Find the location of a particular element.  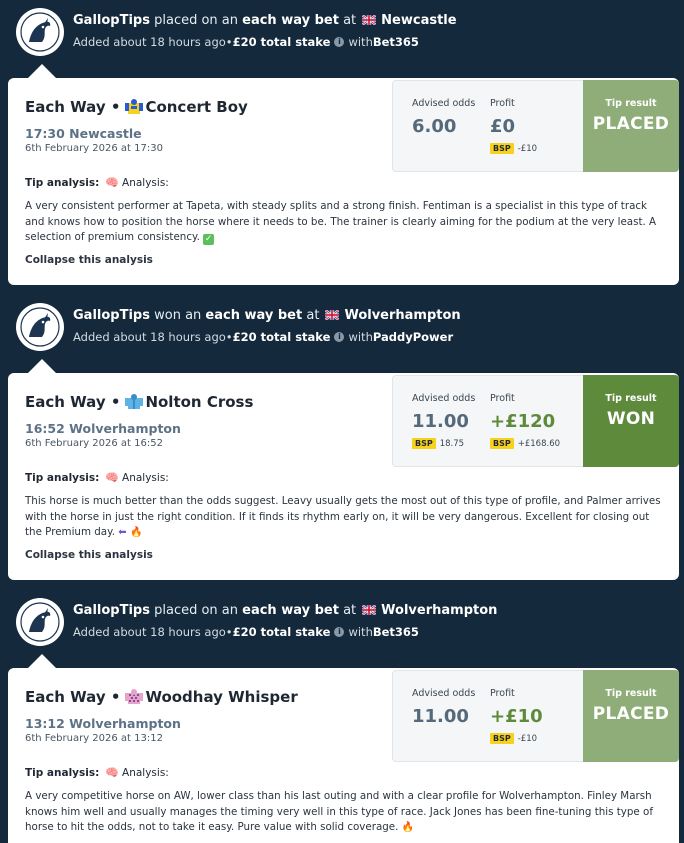

profit-bsp: BSP +£168.60 is located at coordinates (525, 443).